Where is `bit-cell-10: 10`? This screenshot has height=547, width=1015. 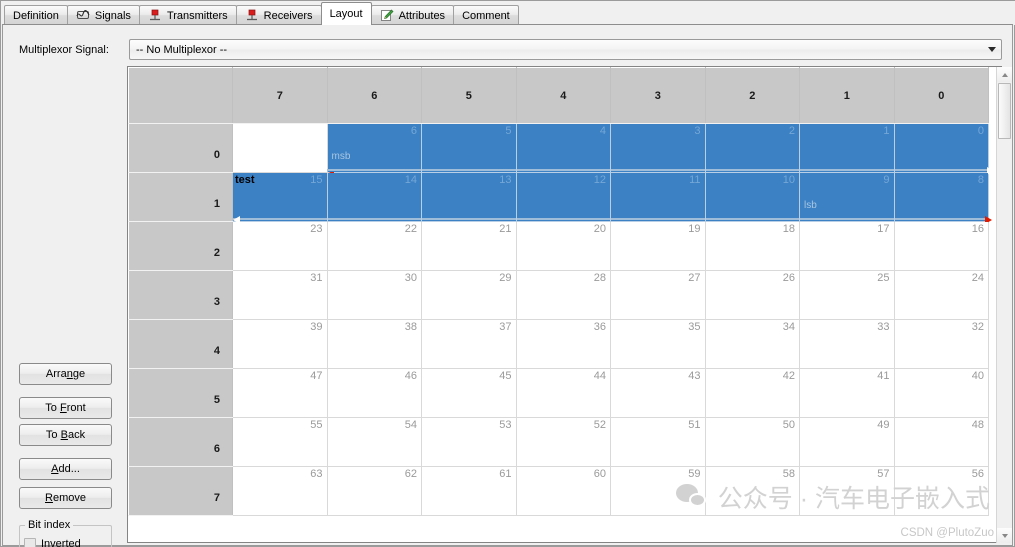
bit-cell-10: 10 is located at coordinates (752, 197).